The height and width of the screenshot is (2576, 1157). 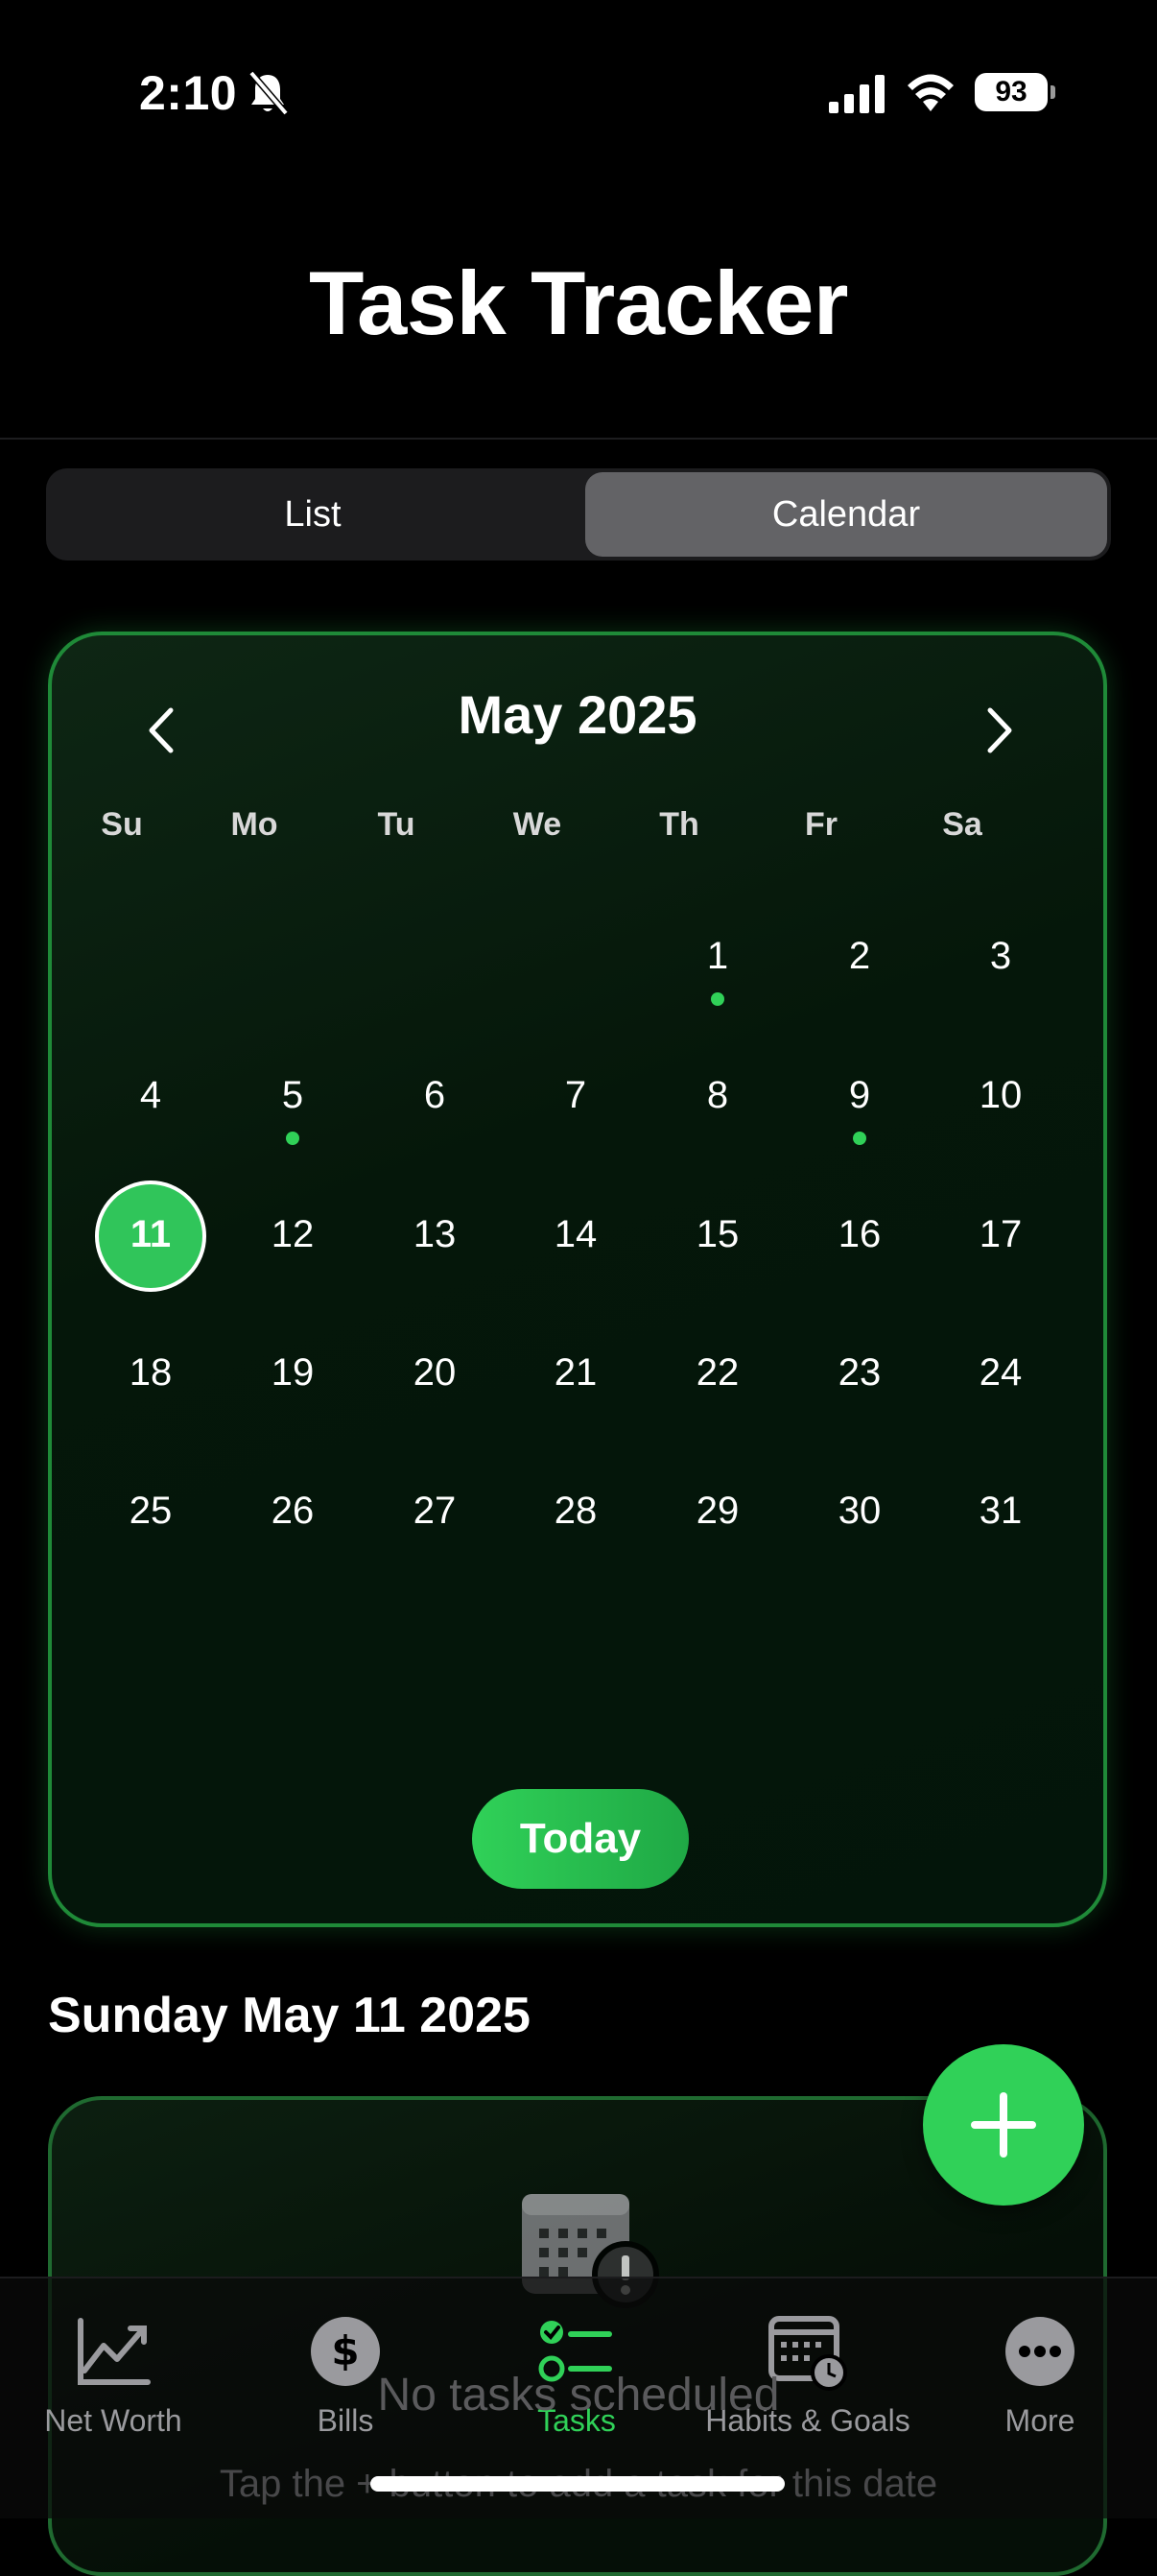 What do you see at coordinates (578, 2395) in the screenshot?
I see `empty-state-title: No tasks scheduled` at bounding box center [578, 2395].